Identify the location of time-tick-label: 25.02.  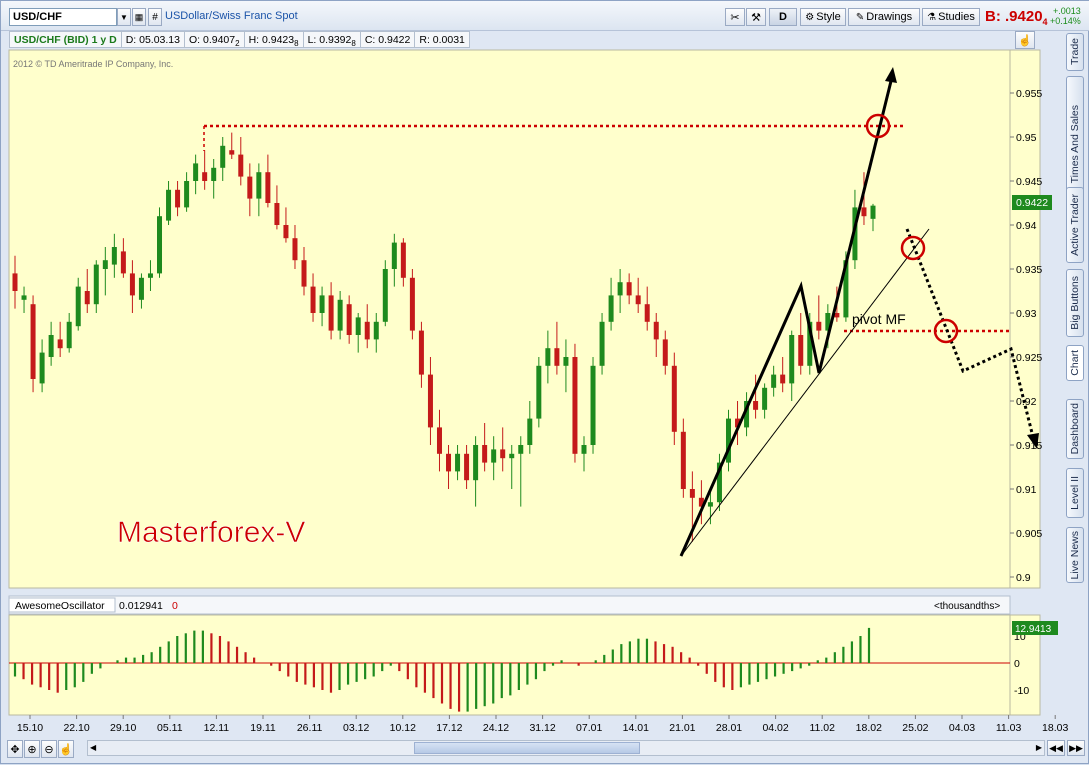
(915, 728).